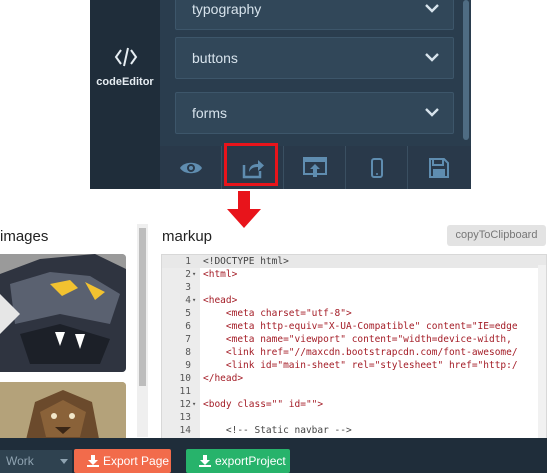  Describe the element at coordinates (188, 352) in the screenshot. I see `line-number: 8` at that location.